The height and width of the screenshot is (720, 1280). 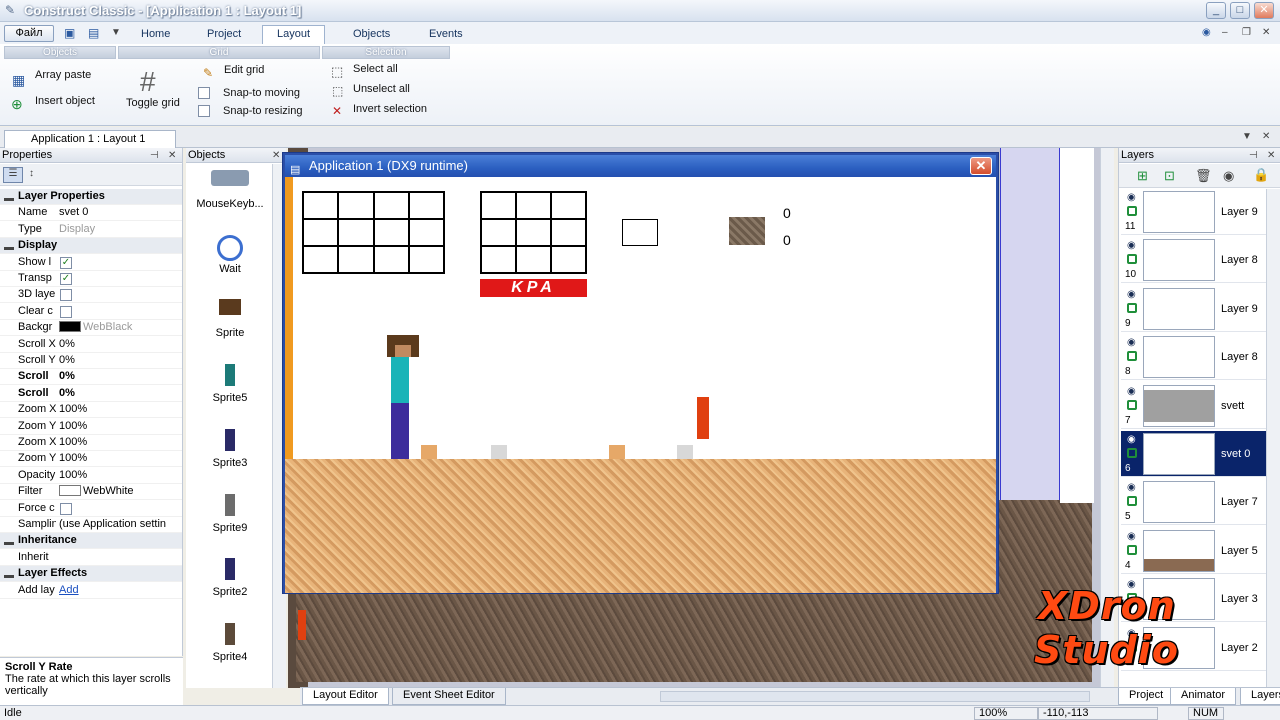 I want to click on object-item: Sprite, so click(x=230, y=333).